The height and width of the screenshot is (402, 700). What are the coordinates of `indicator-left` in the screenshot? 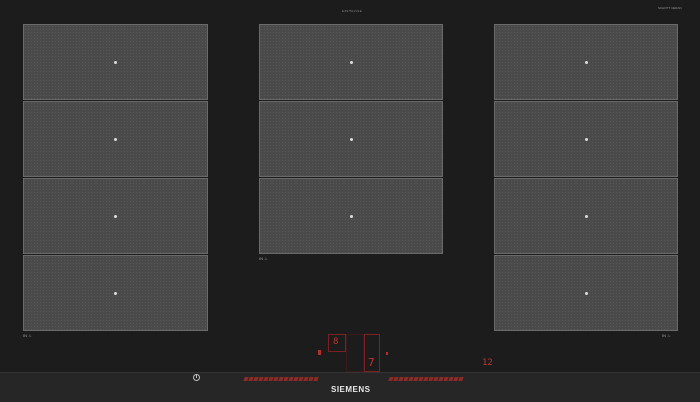 It's located at (319, 352).